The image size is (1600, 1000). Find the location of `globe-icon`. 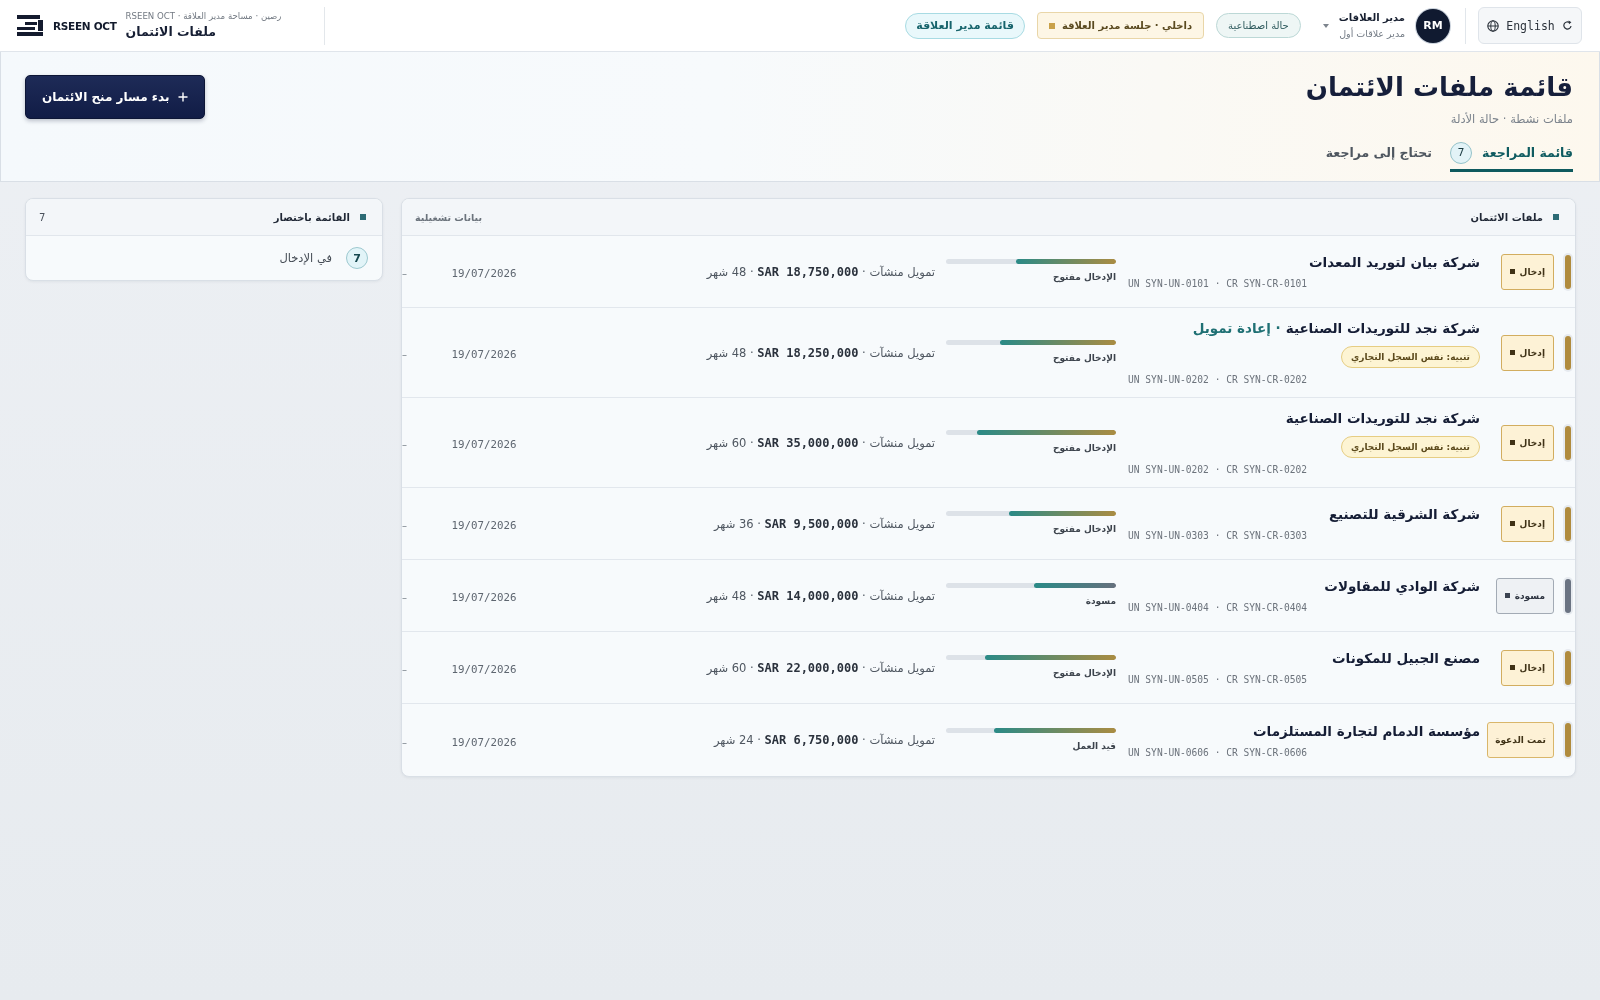

globe-icon is located at coordinates (1493, 25).